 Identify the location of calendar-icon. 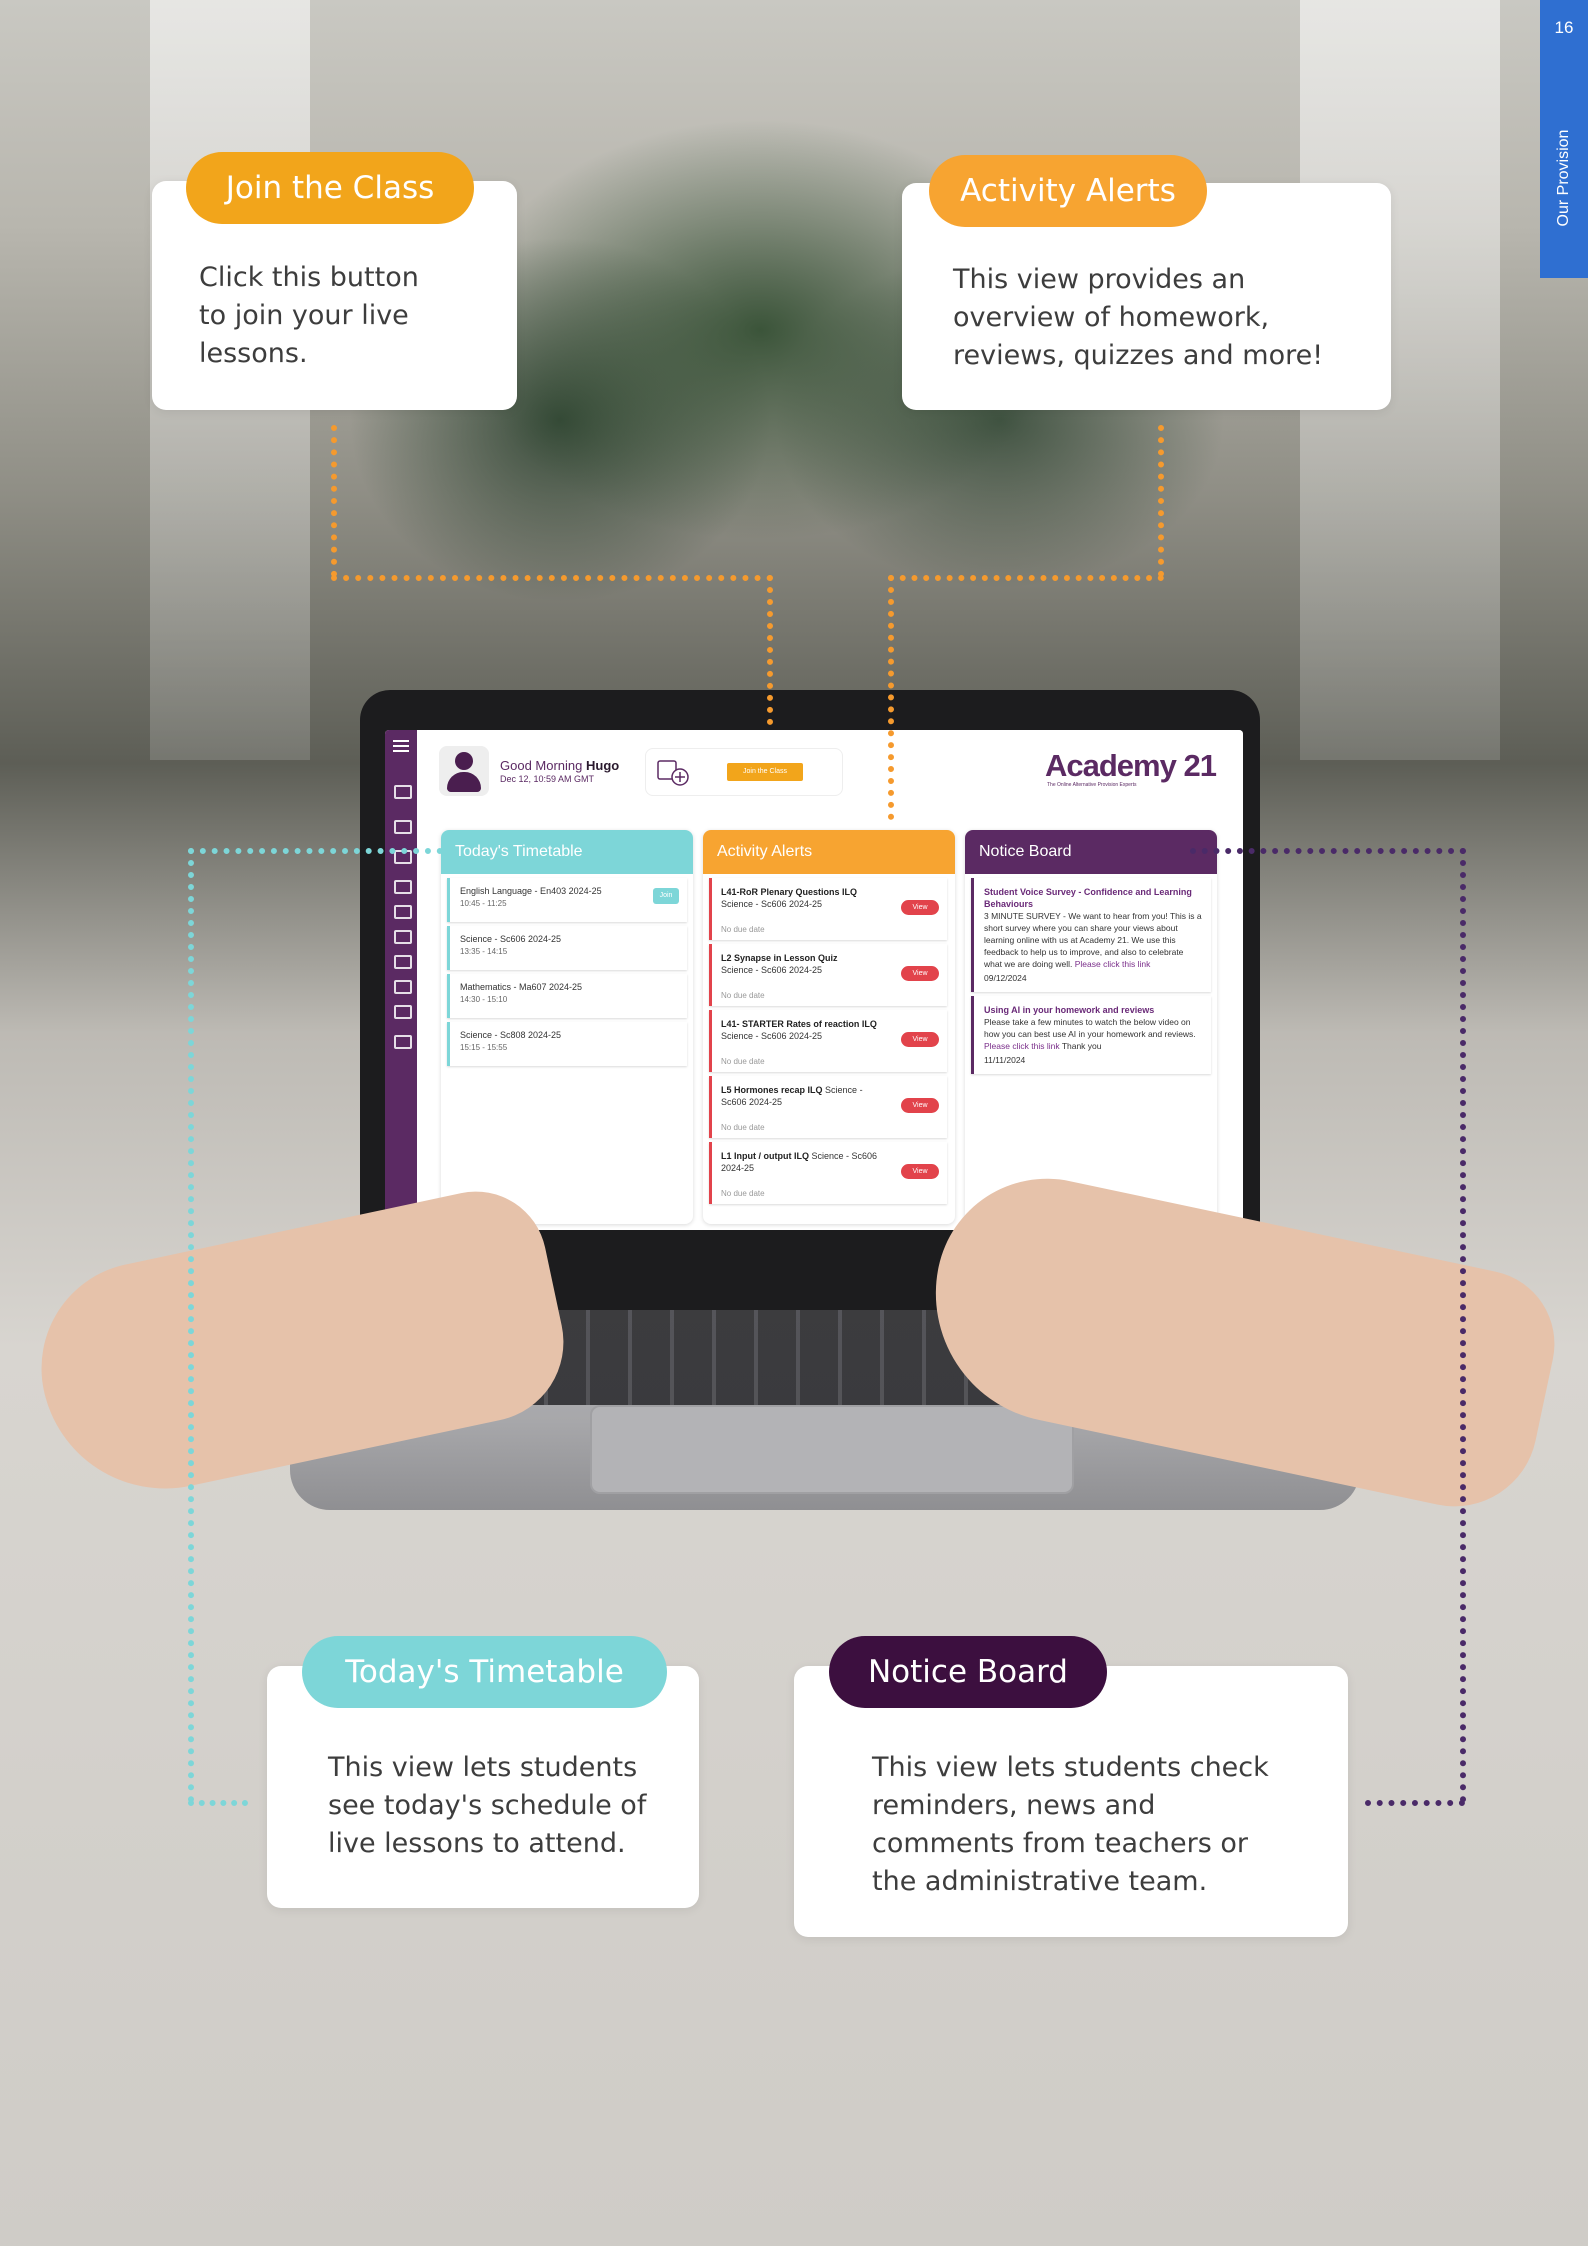
(403, 937).